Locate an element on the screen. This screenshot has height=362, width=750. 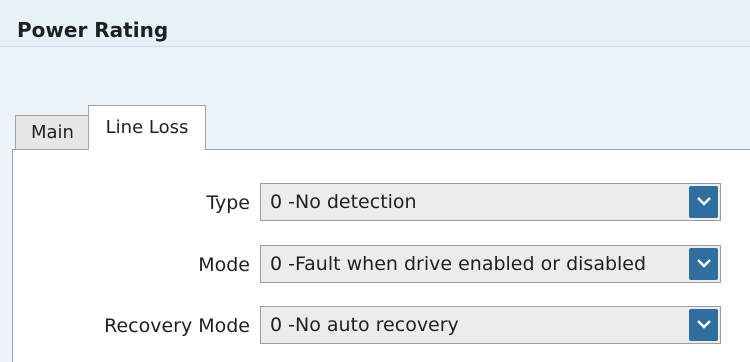
tab-main: Main is located at coordinates (52, 132).